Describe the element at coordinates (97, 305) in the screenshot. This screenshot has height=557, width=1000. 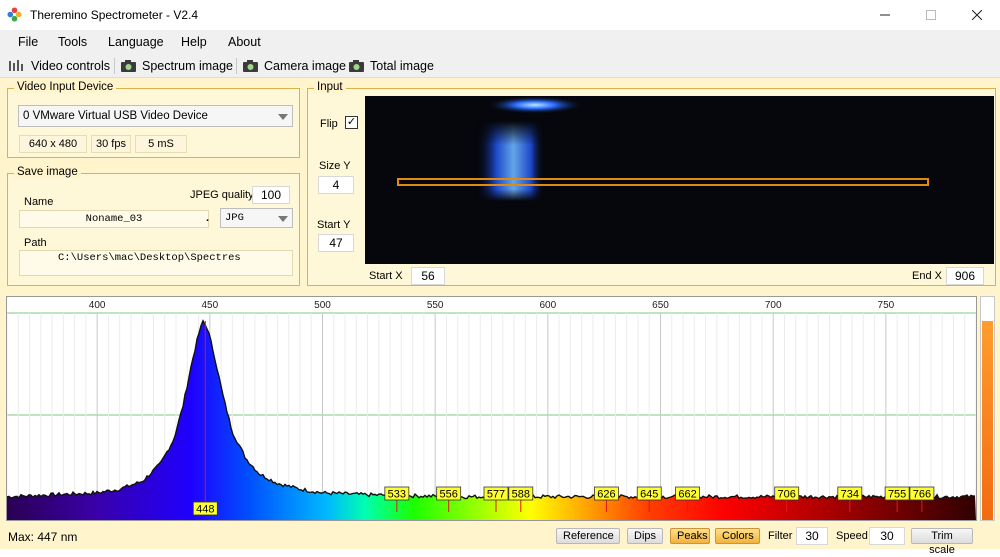
I see `x-tick-label: 400` at that location.